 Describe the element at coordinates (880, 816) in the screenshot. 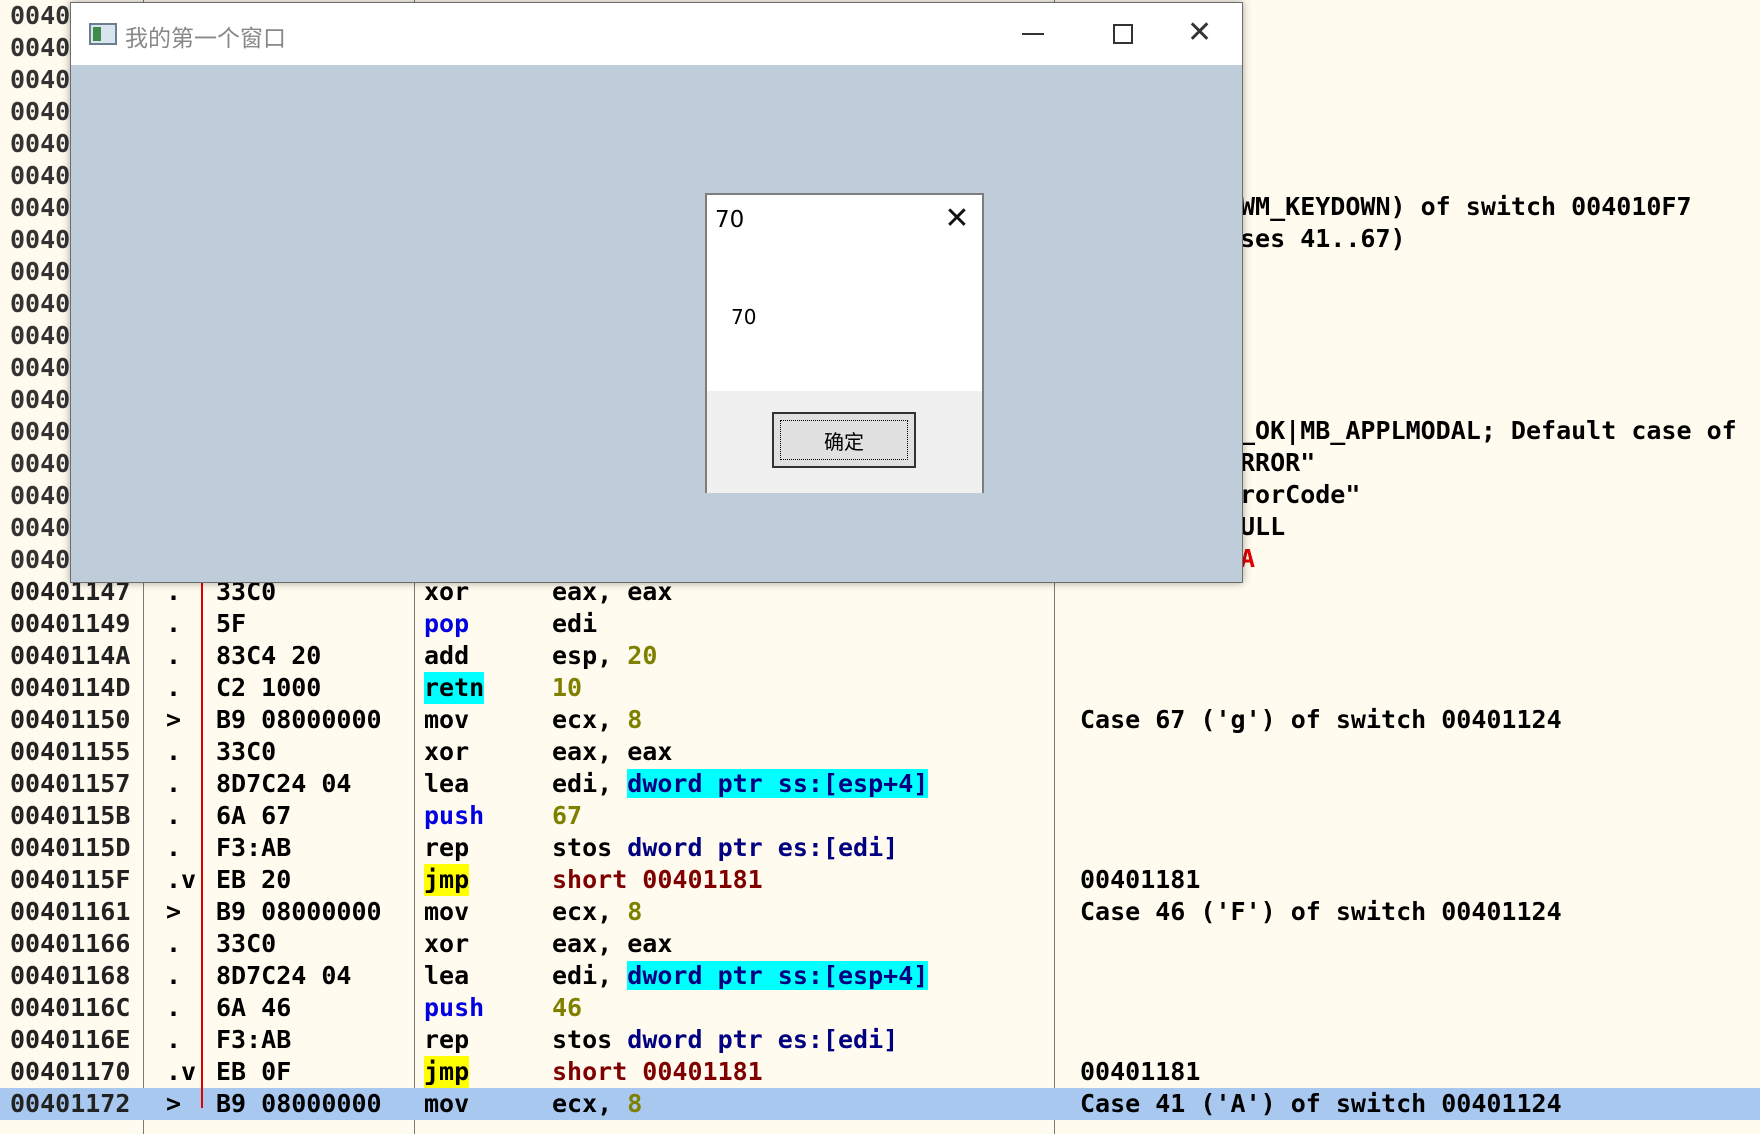

I see `disasm-row: 0040115B. 6A 67 push 67` at that location.